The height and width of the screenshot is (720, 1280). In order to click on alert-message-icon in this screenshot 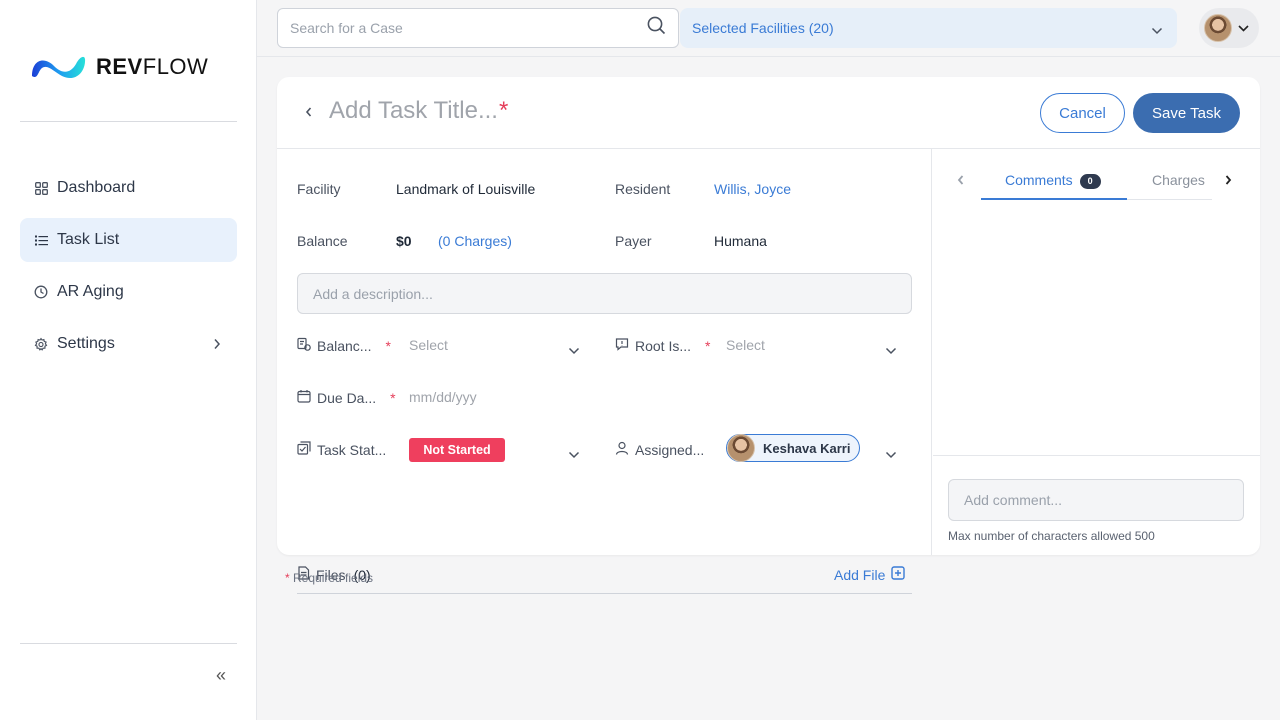, I will do `click(622, 345)`.